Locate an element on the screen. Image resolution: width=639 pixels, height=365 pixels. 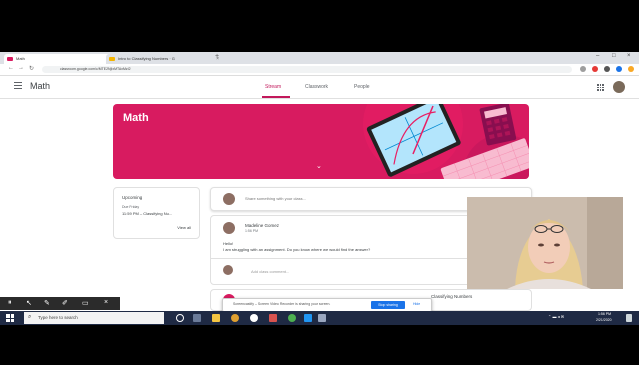
browser-tab-slides: Intro to Classifying Numbers · G × is located at coordinates (164, 59).